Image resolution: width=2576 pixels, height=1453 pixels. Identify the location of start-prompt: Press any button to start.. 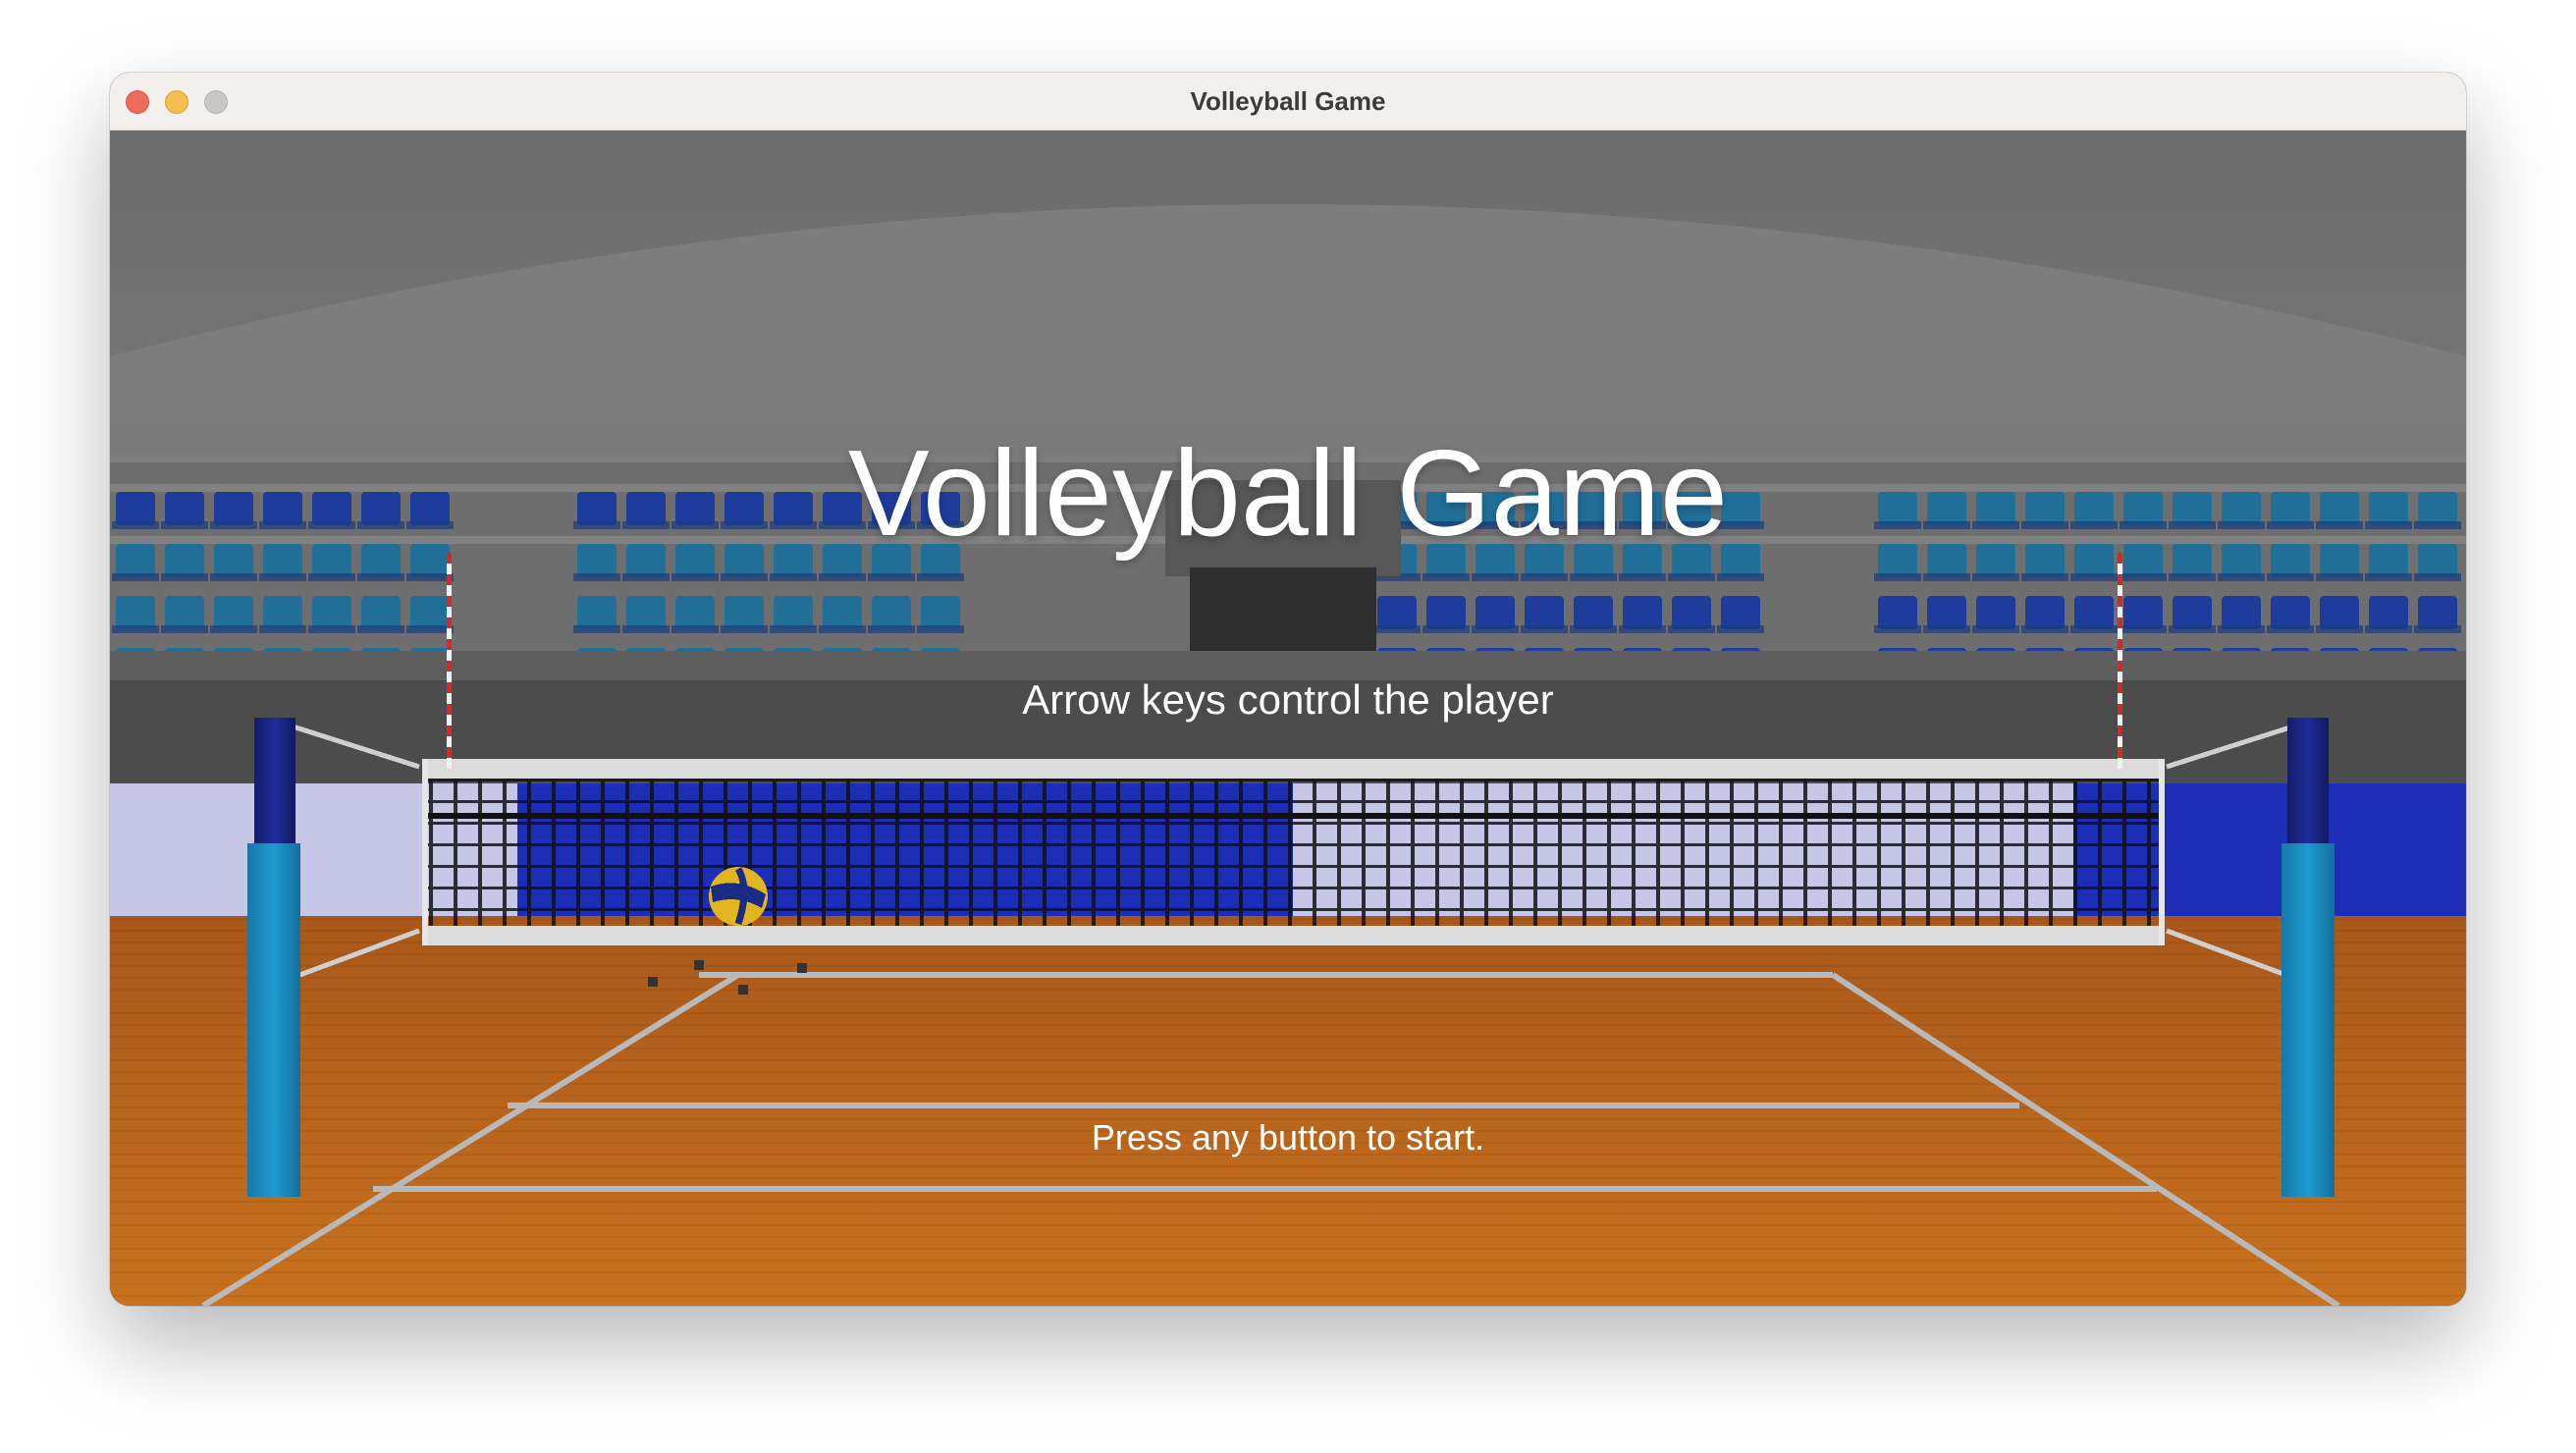
(1288, 1137).